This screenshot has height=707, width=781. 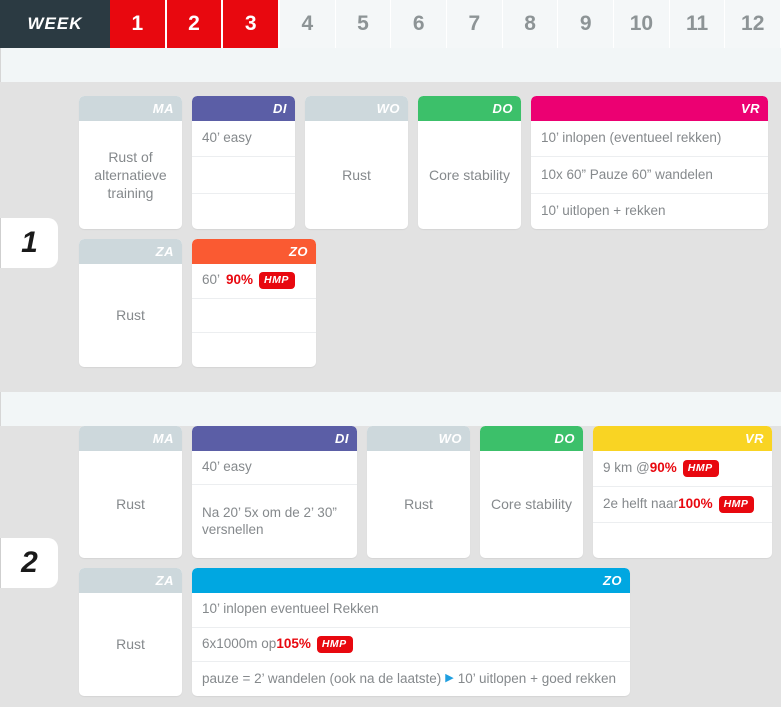 I want to click on week-tab-4: 4, so click(x=308, y=24).